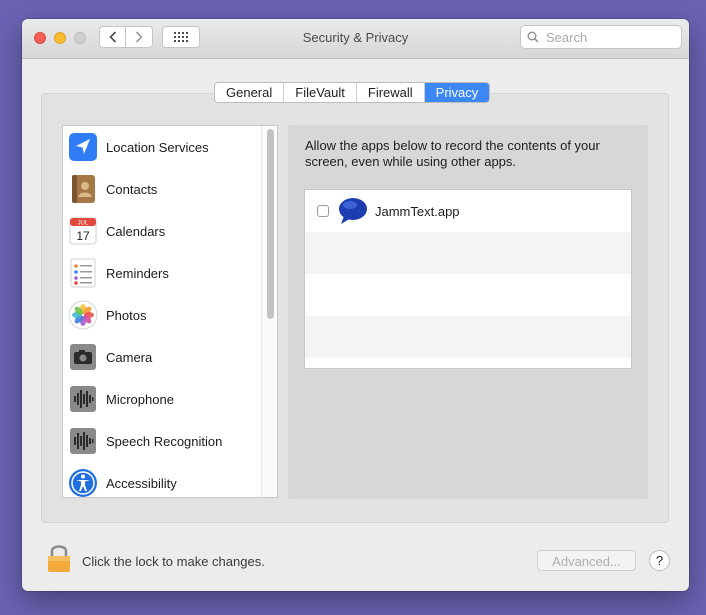  What do you see at coordinates (141, 483) in the screenshot?
I see `sidebar-item-label: Accessibility` at bounding box center [141, 483].